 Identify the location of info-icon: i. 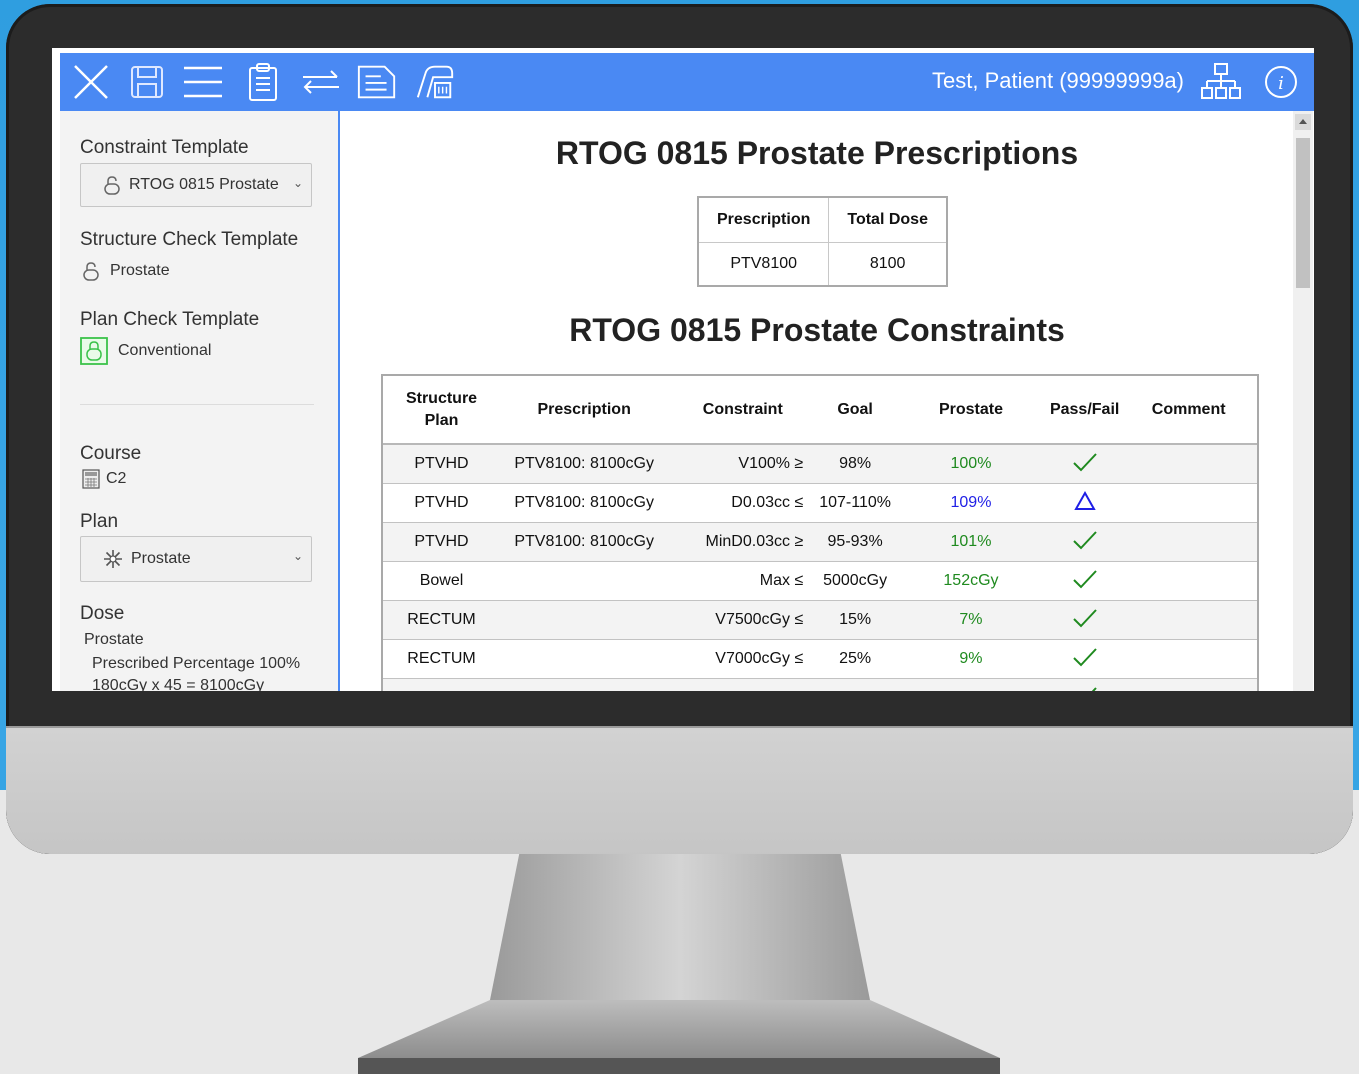
(1281, 82).